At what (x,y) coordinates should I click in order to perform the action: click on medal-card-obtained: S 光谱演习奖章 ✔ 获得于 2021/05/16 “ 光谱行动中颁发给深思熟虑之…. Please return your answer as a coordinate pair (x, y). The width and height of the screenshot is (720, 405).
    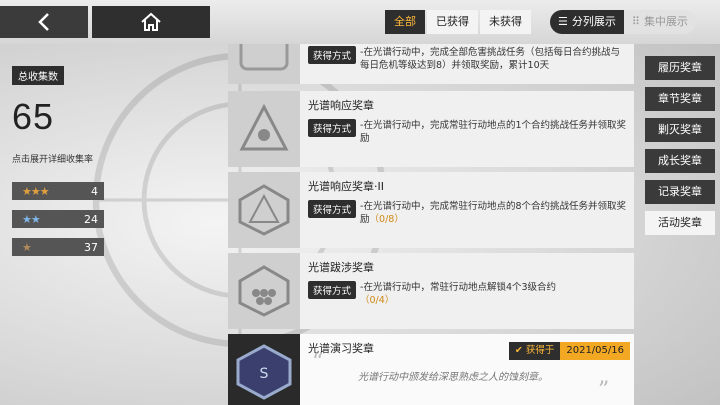
    Looking at the image, I should click on (431, 369).